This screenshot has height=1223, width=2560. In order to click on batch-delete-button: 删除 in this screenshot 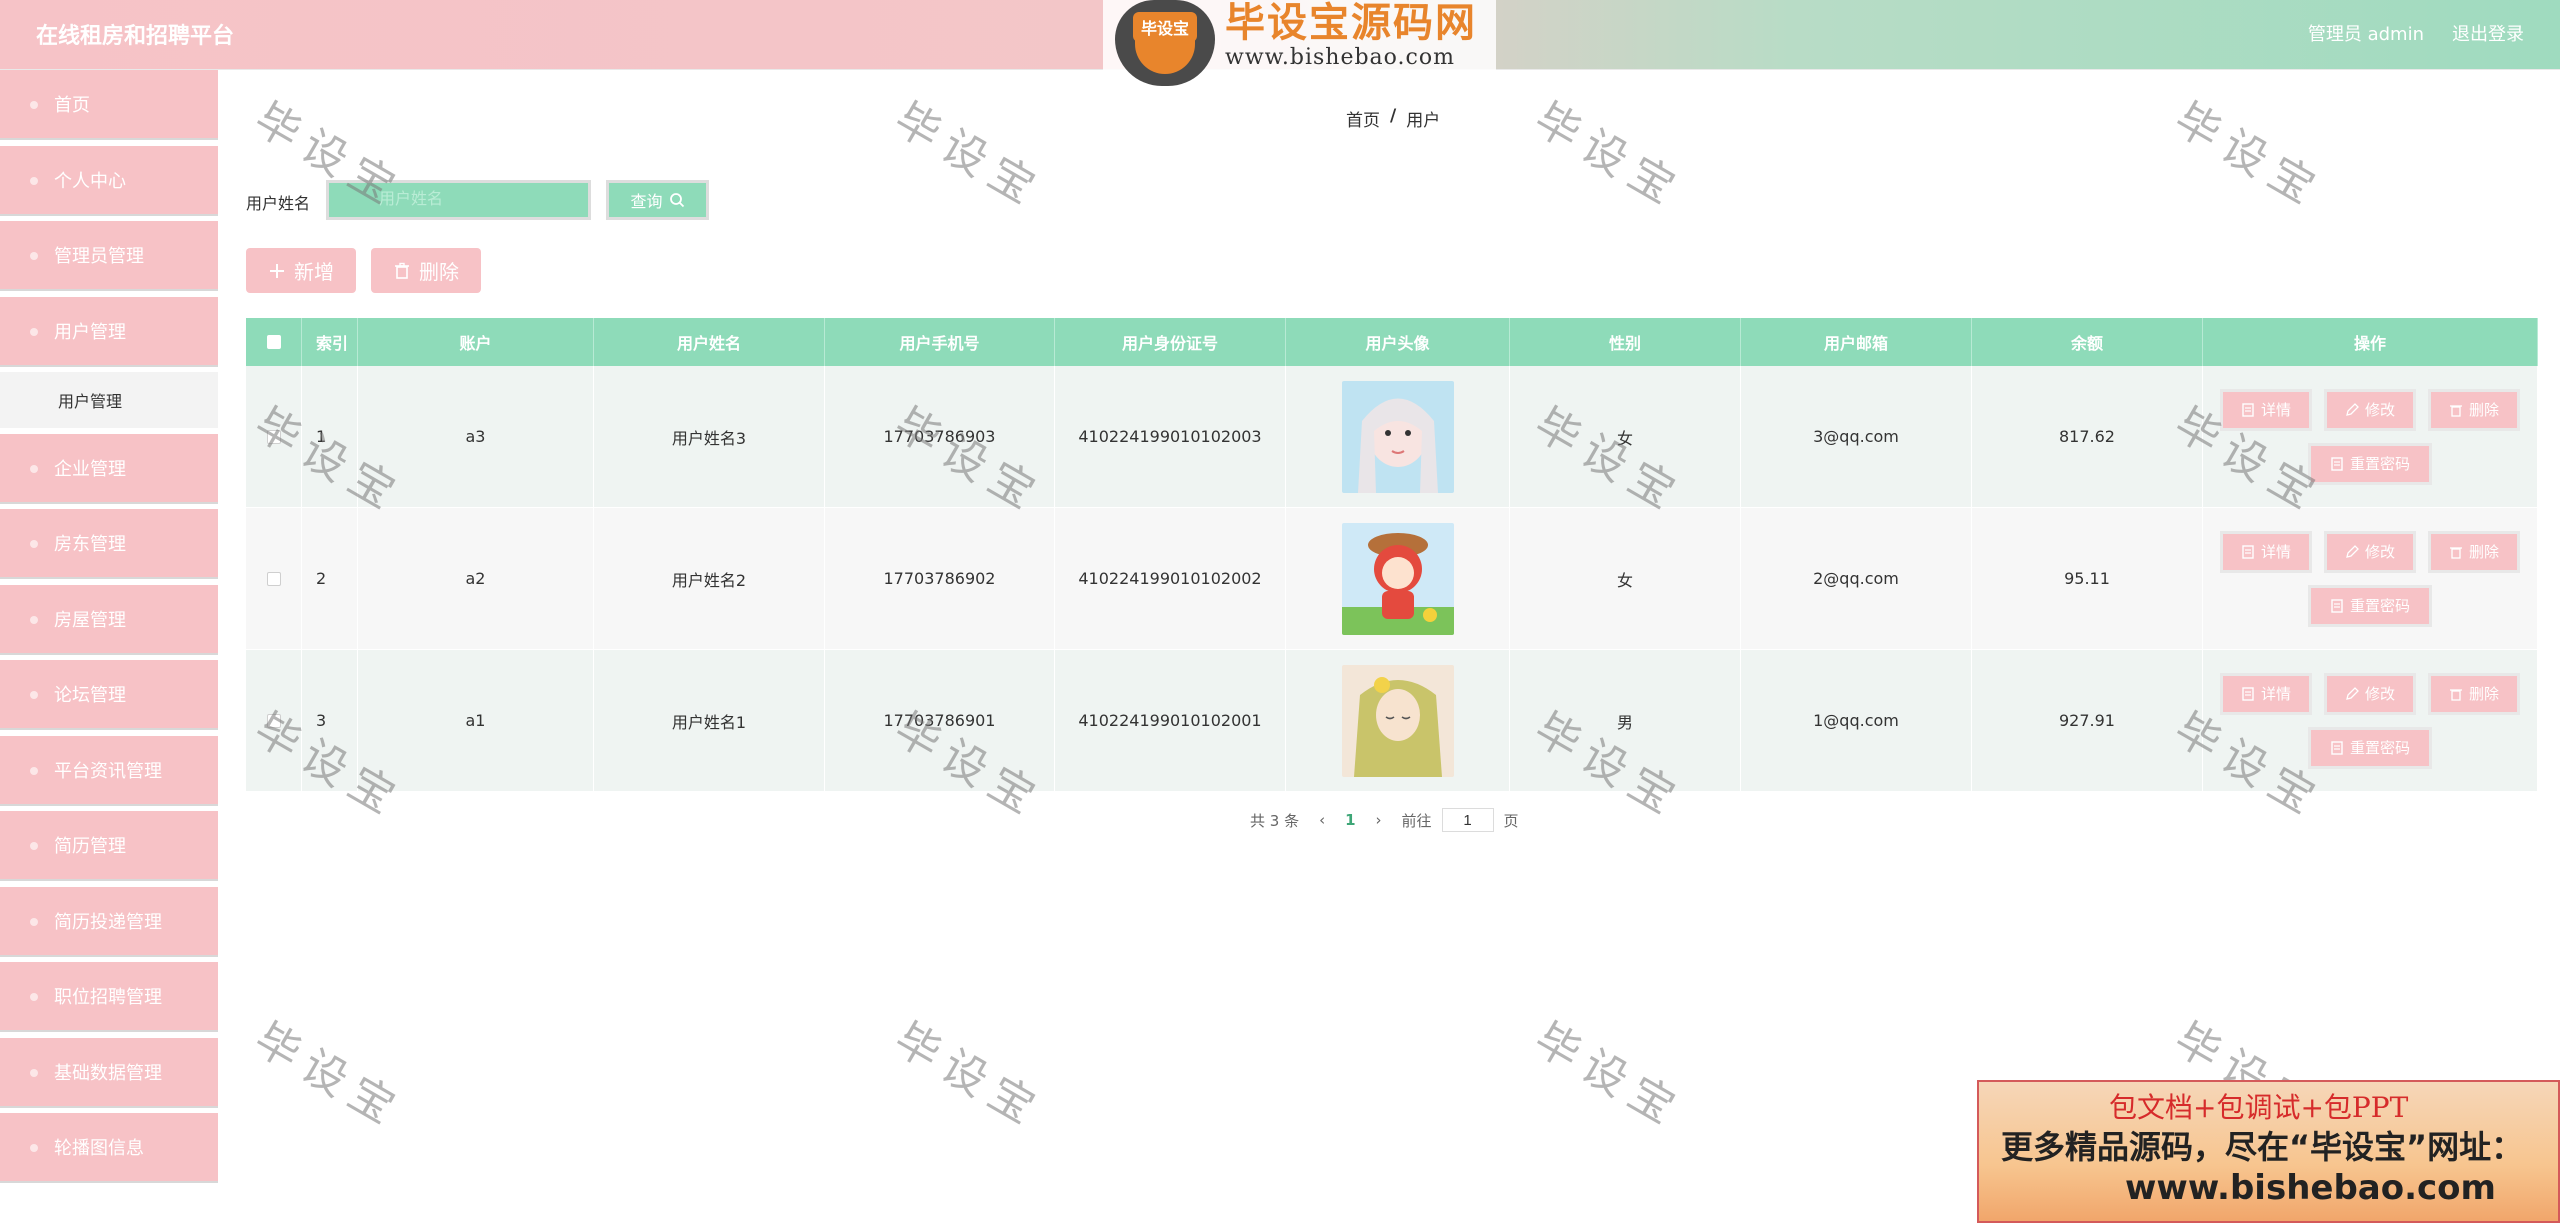, I will do `click(426, 270)`.